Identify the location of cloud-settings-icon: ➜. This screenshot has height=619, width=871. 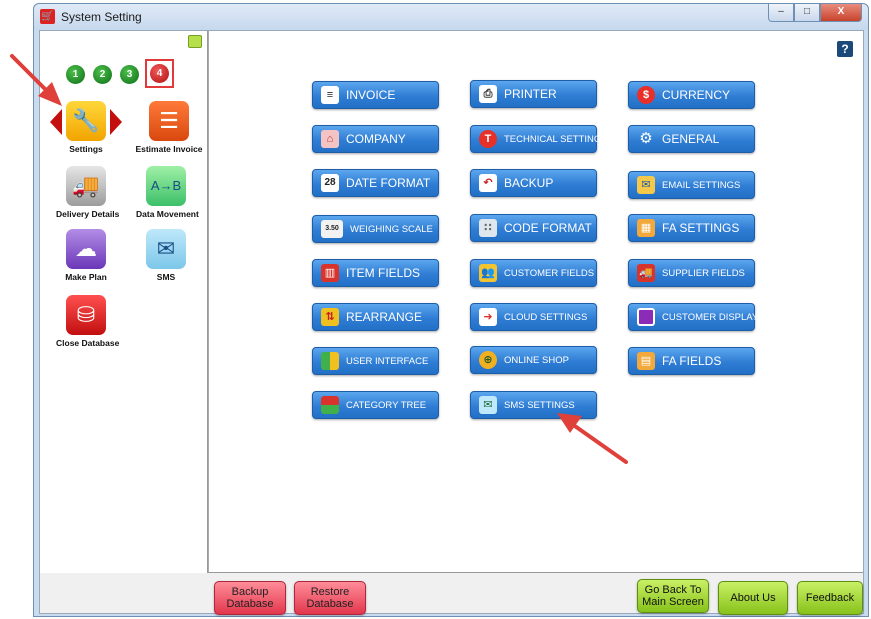
(488, 317).